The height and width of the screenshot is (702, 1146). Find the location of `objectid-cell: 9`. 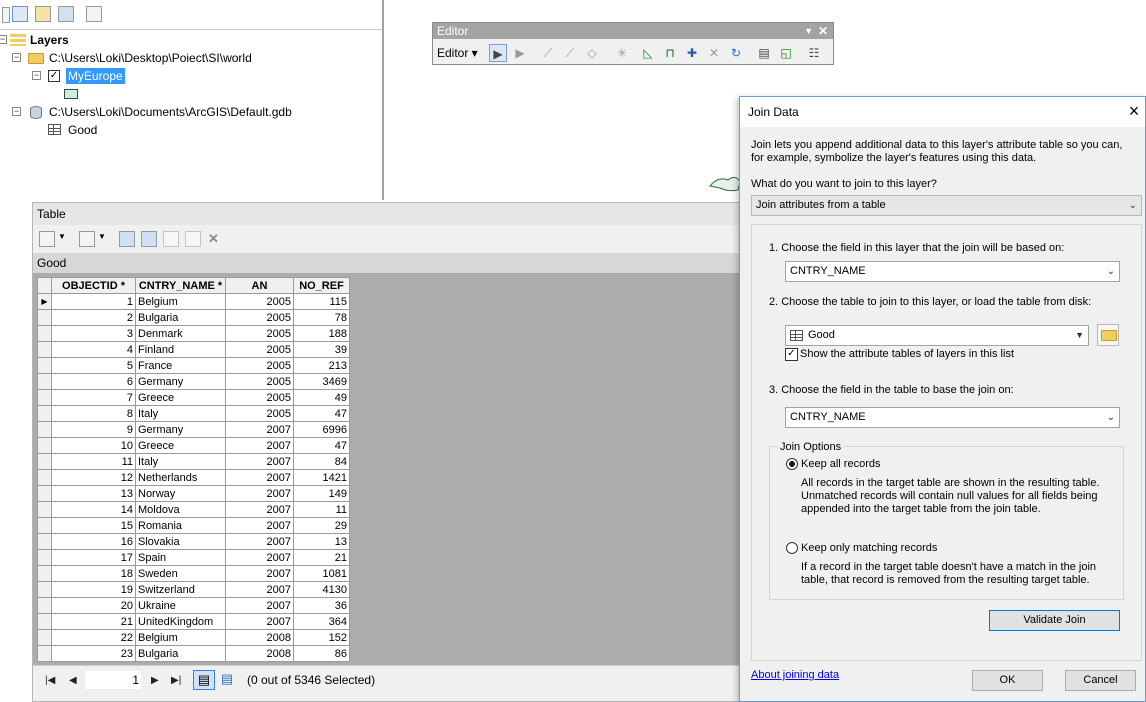

objectid-cell: 9 is located at coordinates (93, 429).